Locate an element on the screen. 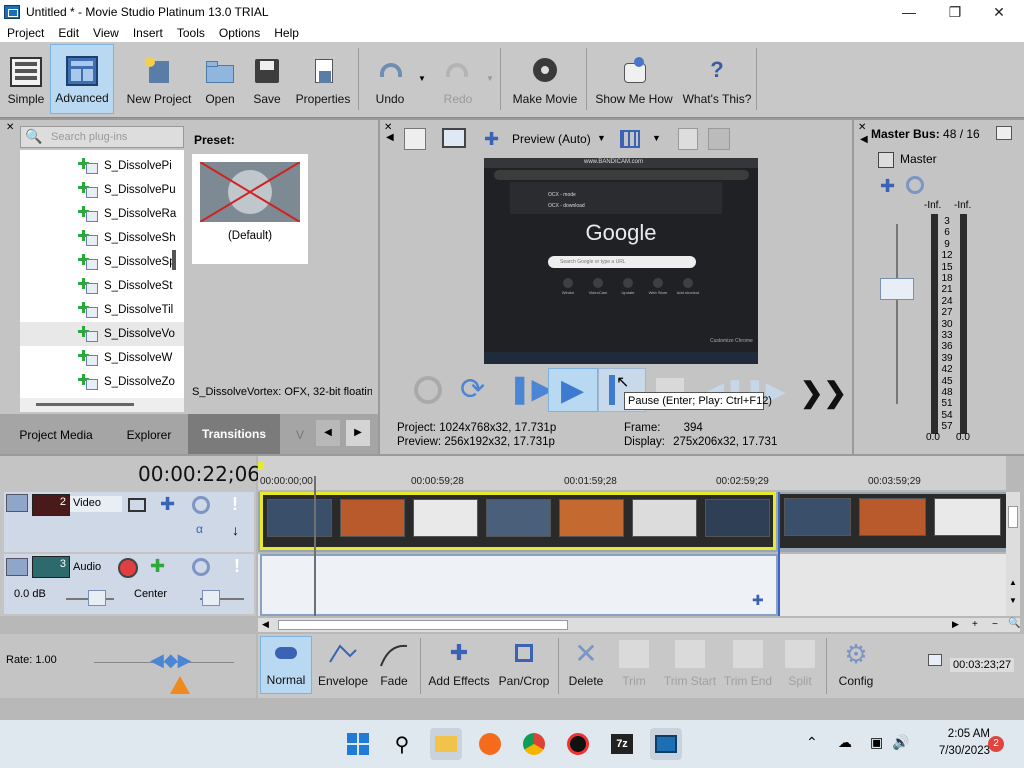 The height and width of the screenshot is (768, 1024). firefox-icon is located at coordinates (490, 744).